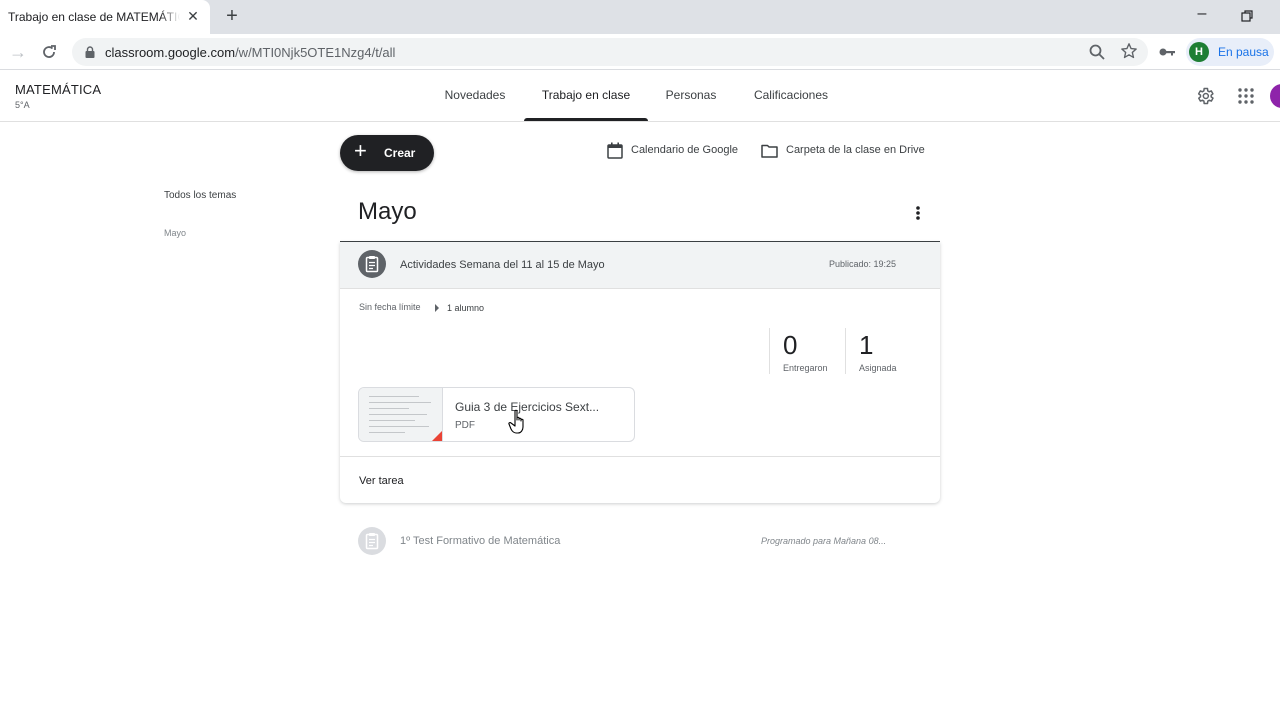 This screenshot has height=720, width=1280. Describe the element at coordinates (400, 153) in the screenshot. I see `create-label: Crear` at that location.